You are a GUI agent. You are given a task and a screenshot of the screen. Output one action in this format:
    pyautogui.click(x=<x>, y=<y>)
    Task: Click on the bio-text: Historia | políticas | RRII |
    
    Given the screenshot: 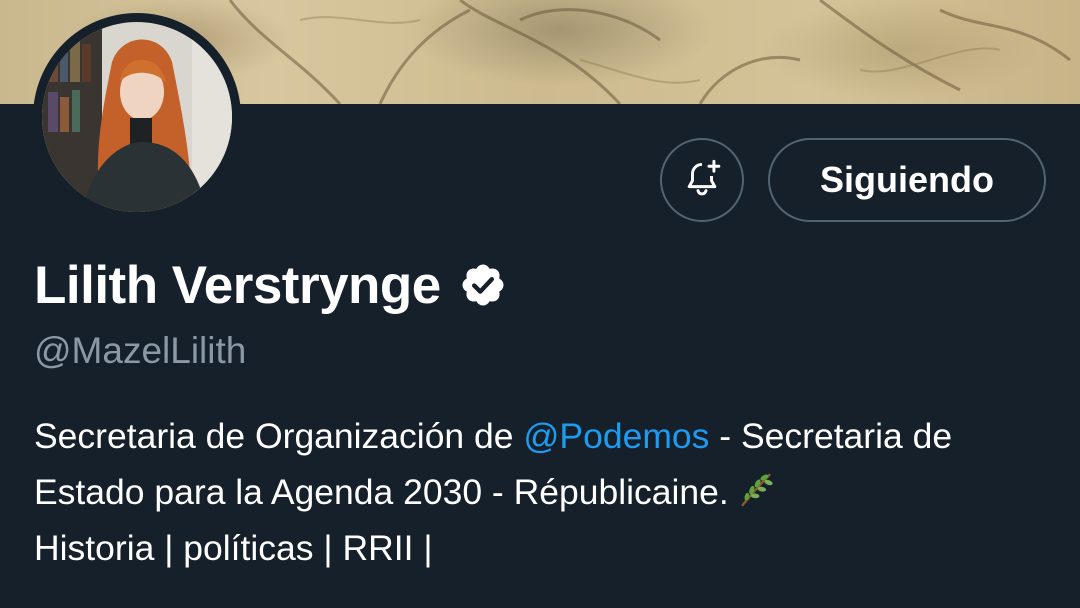 What is the action you would take?
    pyautogui.click(x=233, y=548)
    